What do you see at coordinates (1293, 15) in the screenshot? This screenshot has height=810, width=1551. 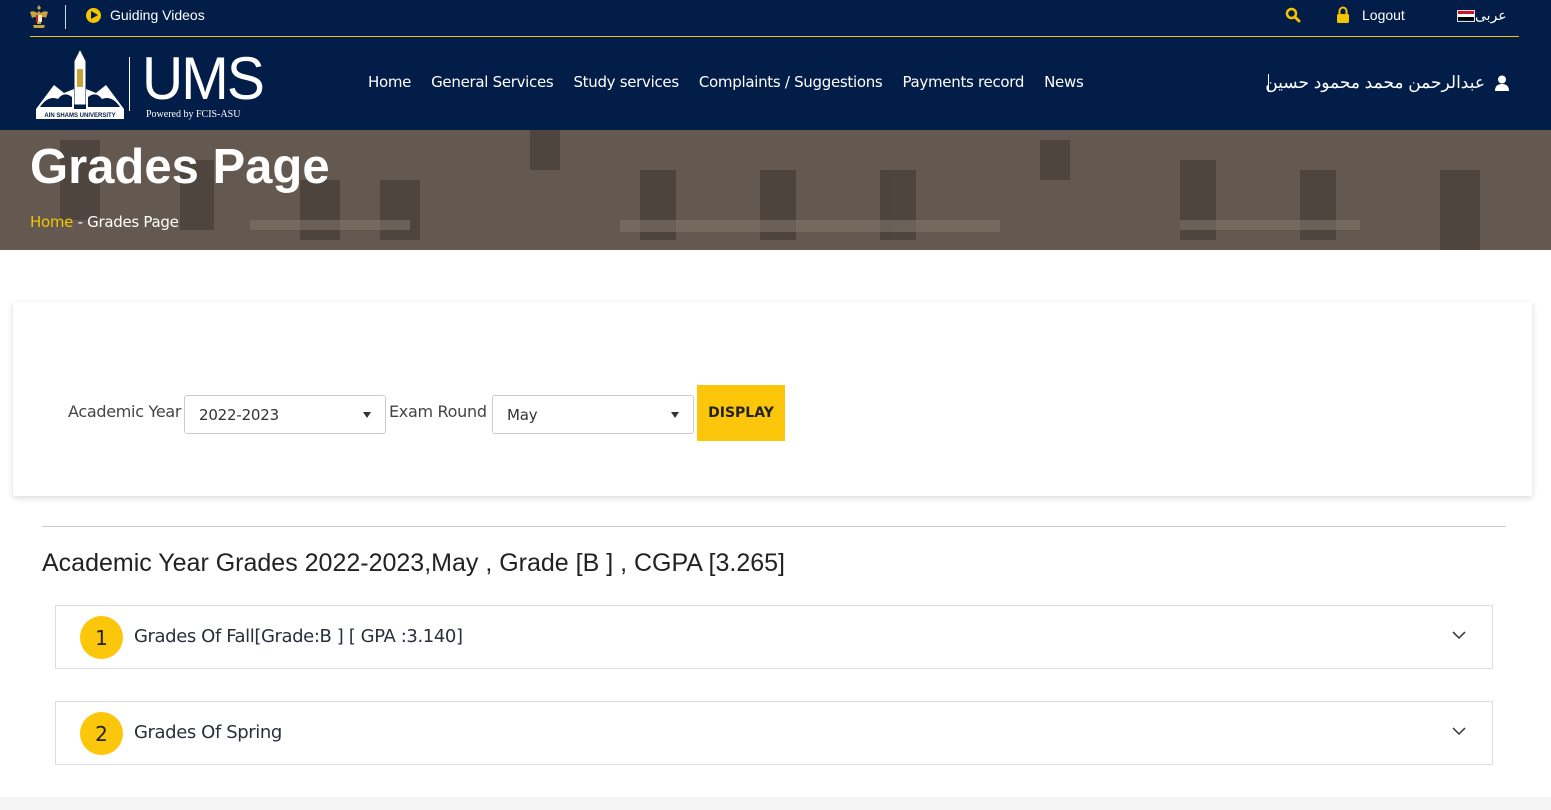 I see `search-icon` at bounding box center [1293, 15].